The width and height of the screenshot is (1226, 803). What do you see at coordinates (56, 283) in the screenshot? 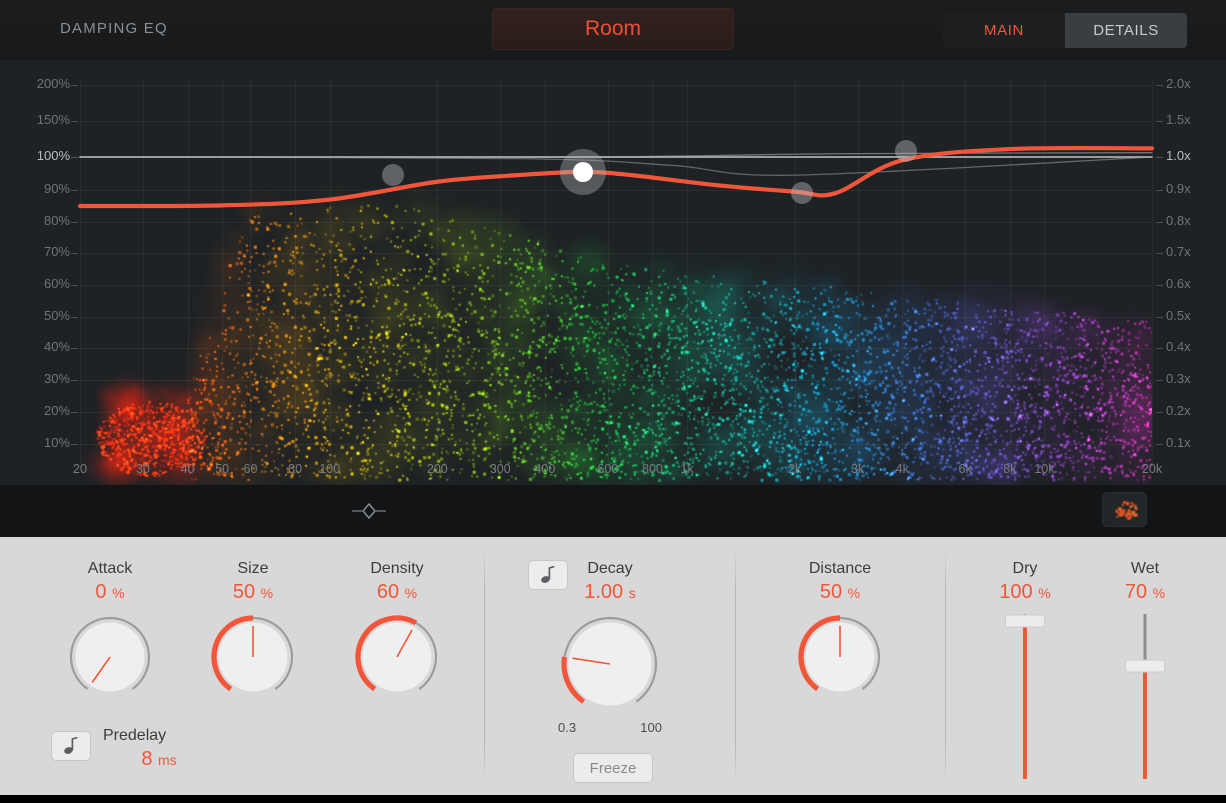
I see `y-axis-left-tick: 60%` at bounding box center [56, 283].